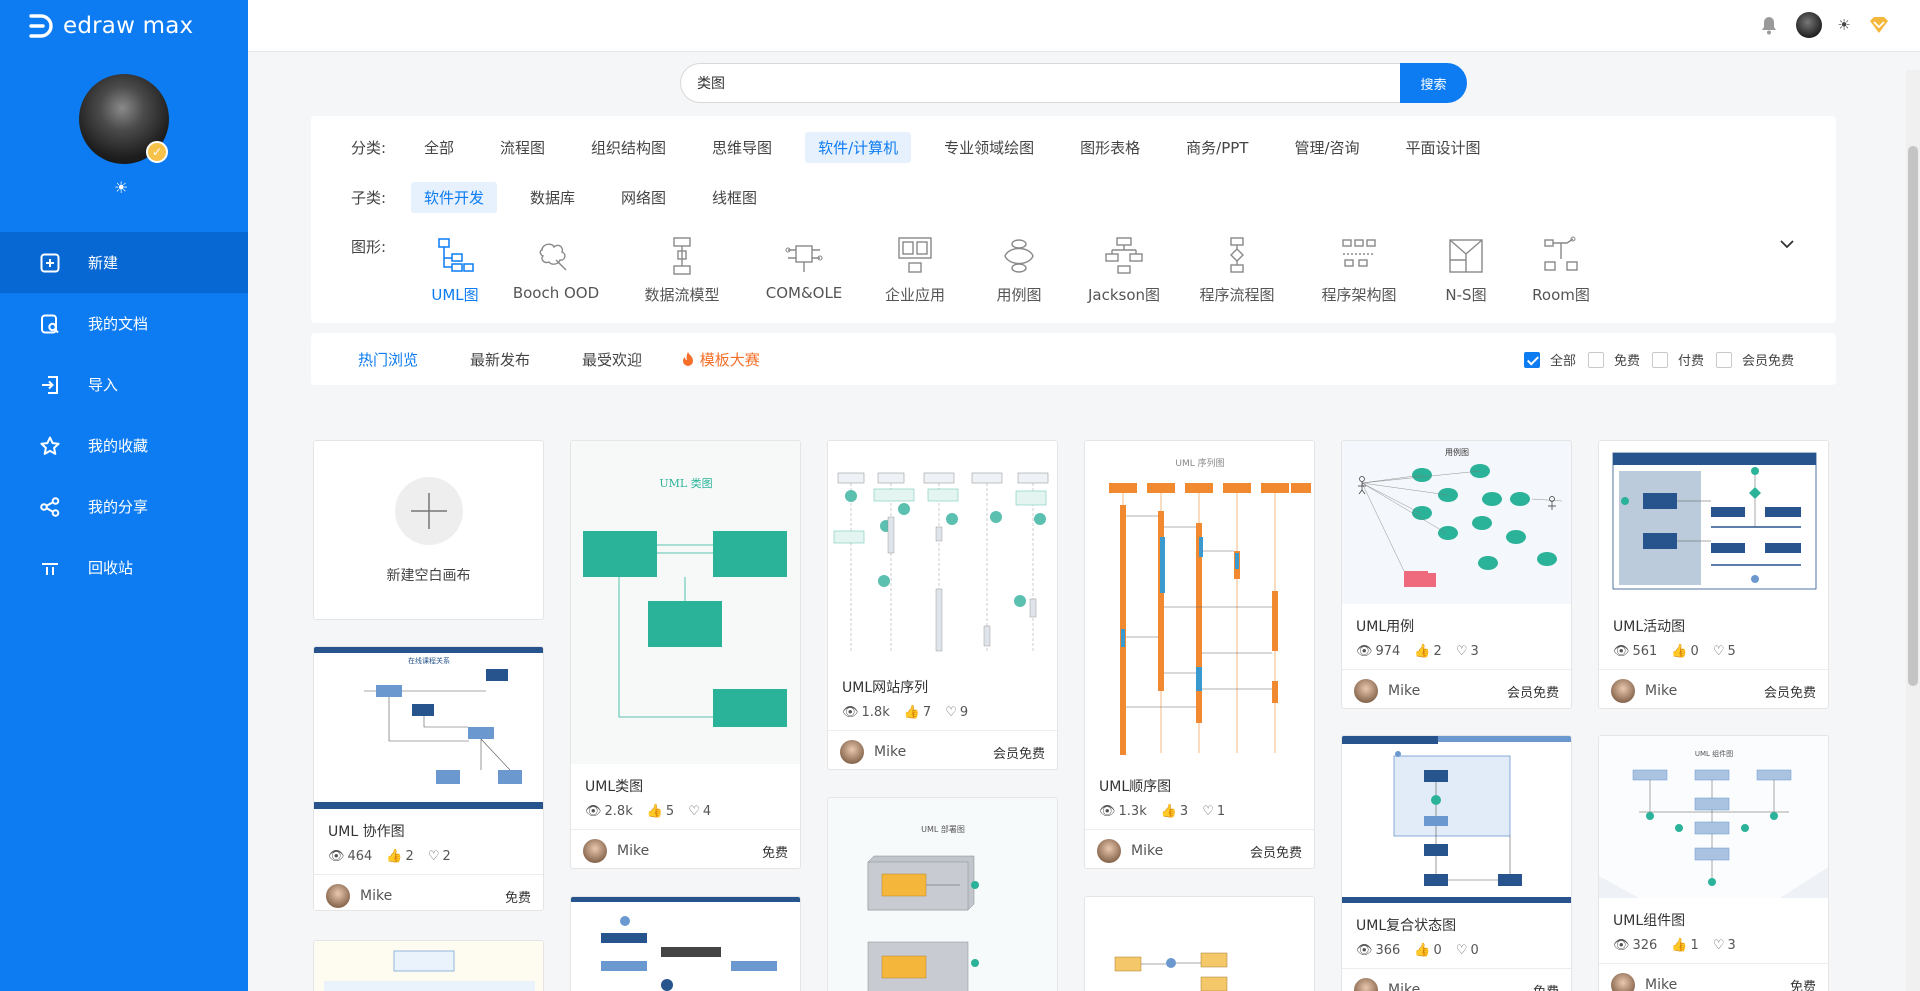  Describe the element at coordinates (522, 147) in the screenshot. I see `category-flowchart: 流程图` at that location.